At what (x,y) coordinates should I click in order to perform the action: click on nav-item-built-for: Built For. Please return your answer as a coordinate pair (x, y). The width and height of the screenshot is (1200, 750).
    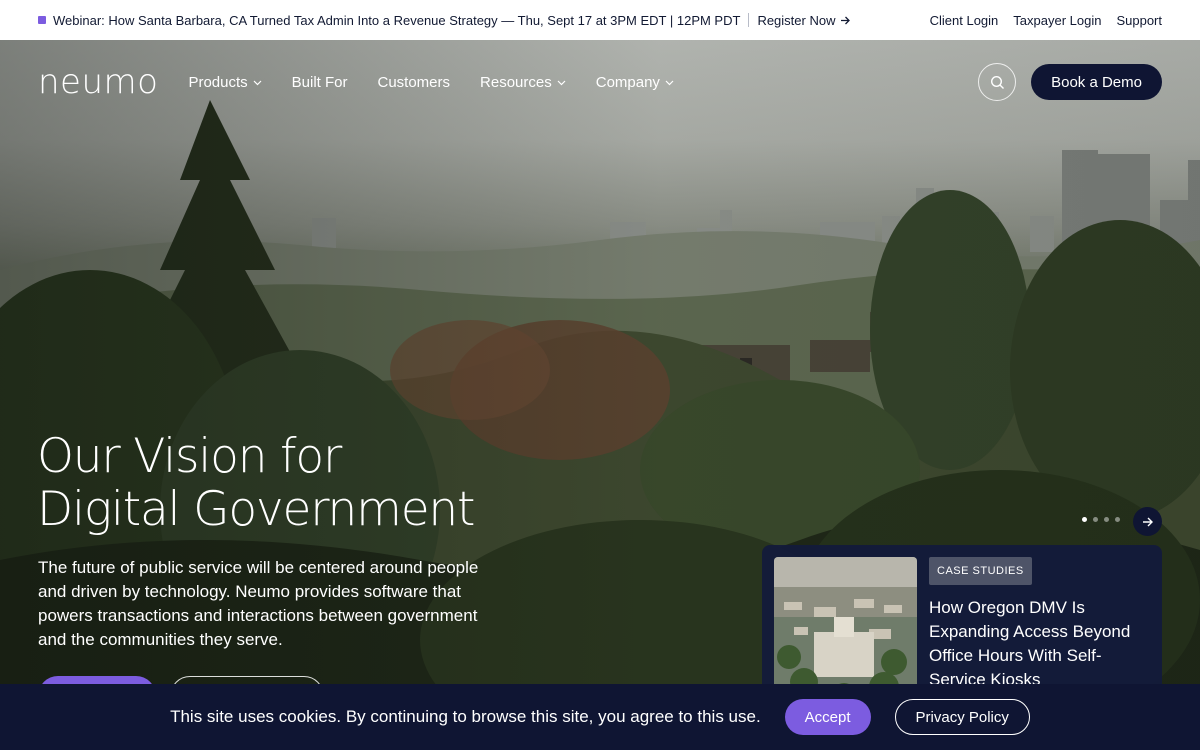
    Looking at the image, I should click on (320, 82).